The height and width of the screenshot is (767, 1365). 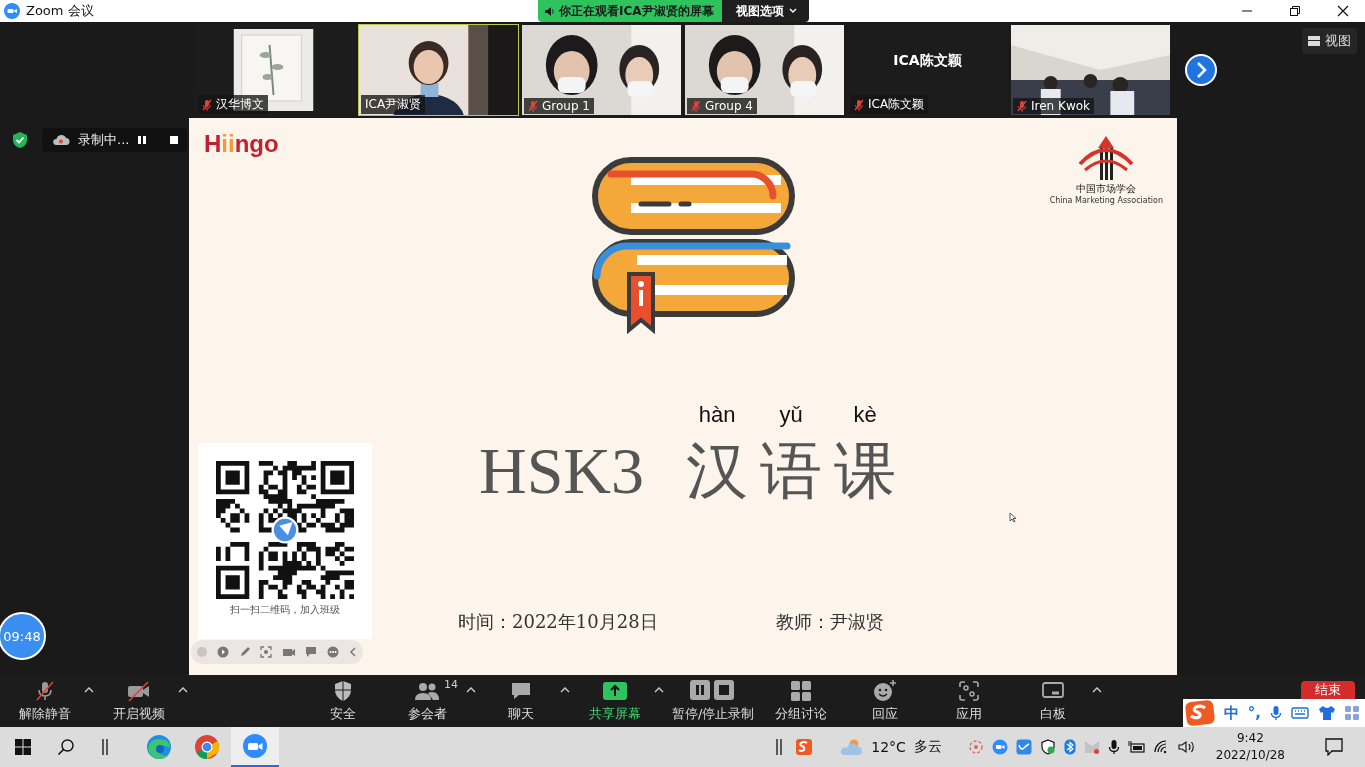 I want to click on shield-icon, so click(x=343, y=690).